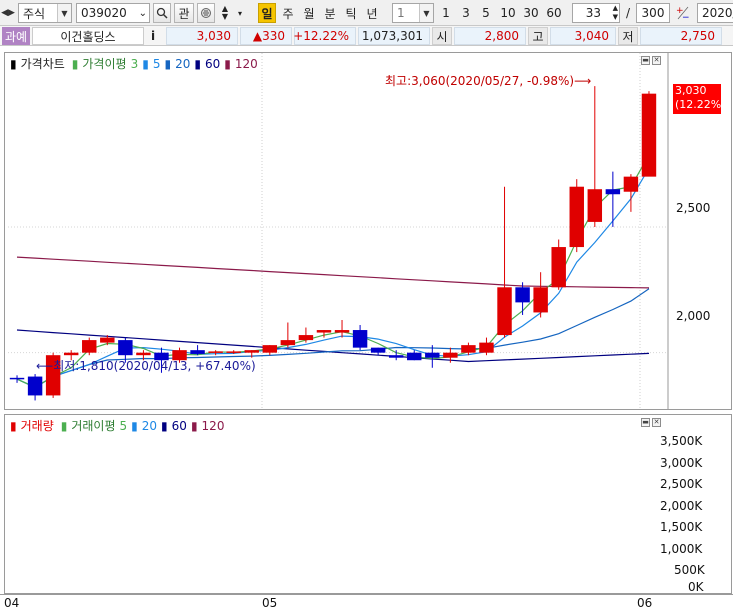  What do you see at coordinates (288, 13) in the screenshot?
I see `tab-week: 주` at bounding box center [288, 13].